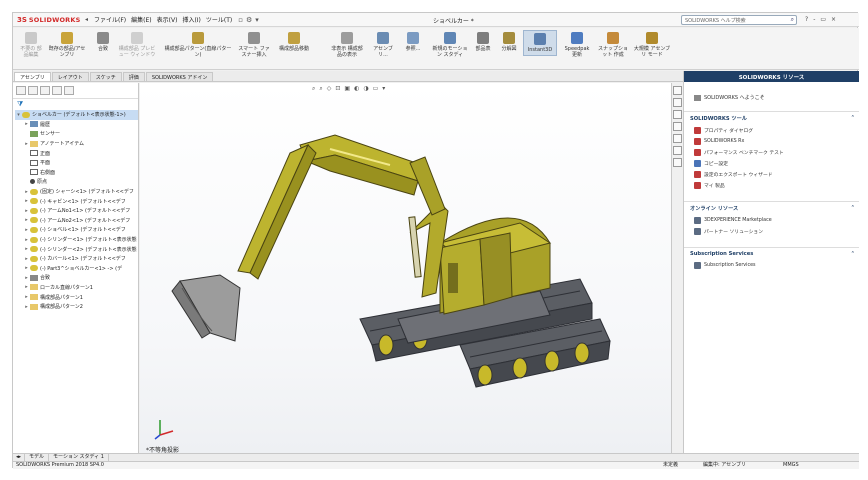  I want to click on insert-components-button: 既存の部品/アセンブリ, so click(67, 45).